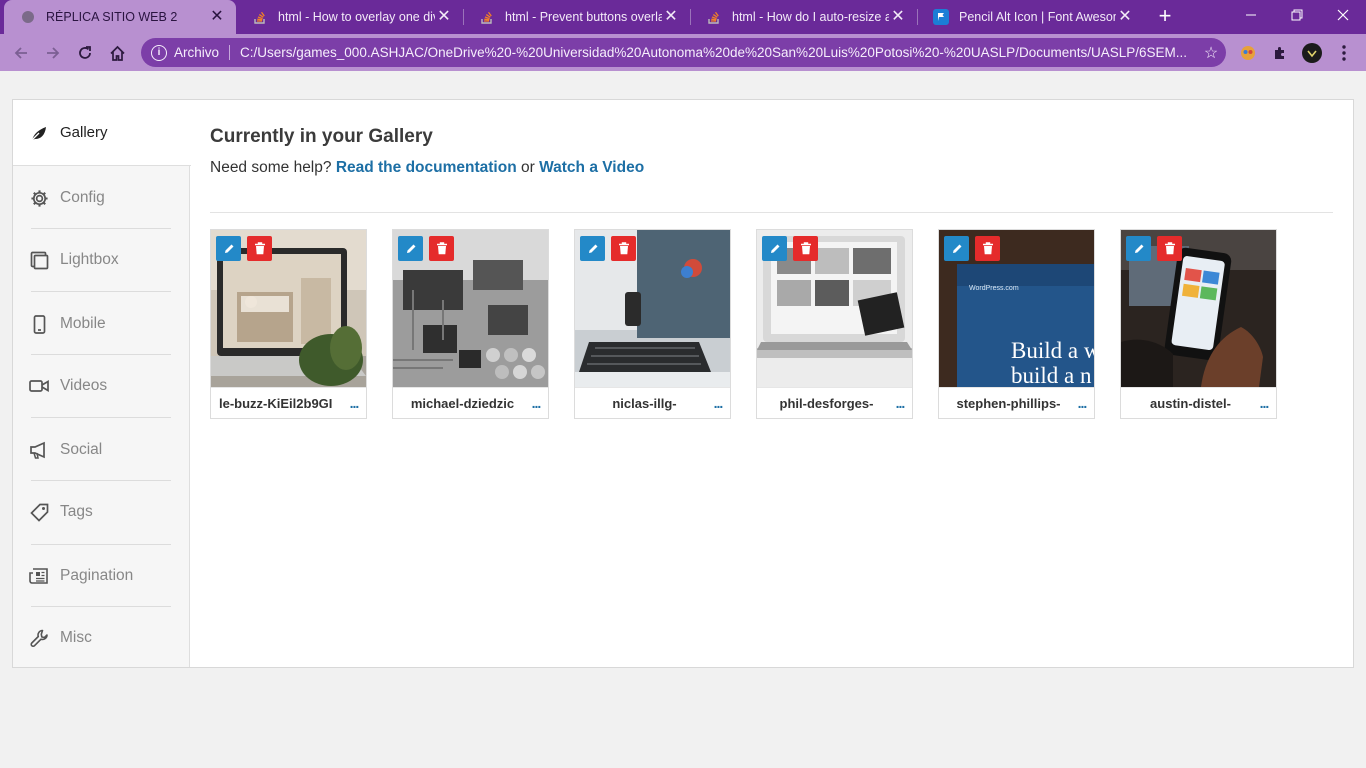 This screenshot has height=768, width=1366. I want to click on browser-tab: Pencil Alt Icon | Font Awesome ✕, so click(1030, 17).